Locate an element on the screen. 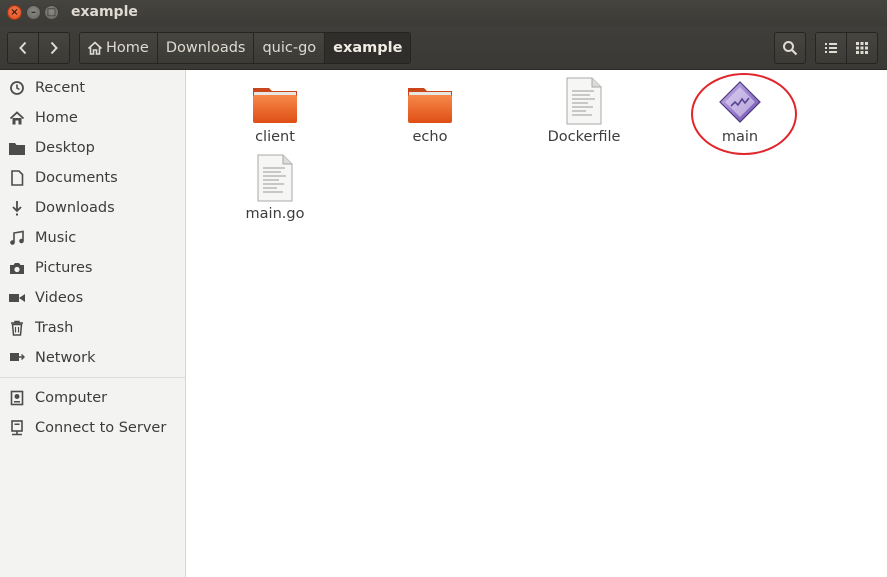 The image size is (887, 577). sidebar-item-videos: Videos is located at coordinates (92, 298).